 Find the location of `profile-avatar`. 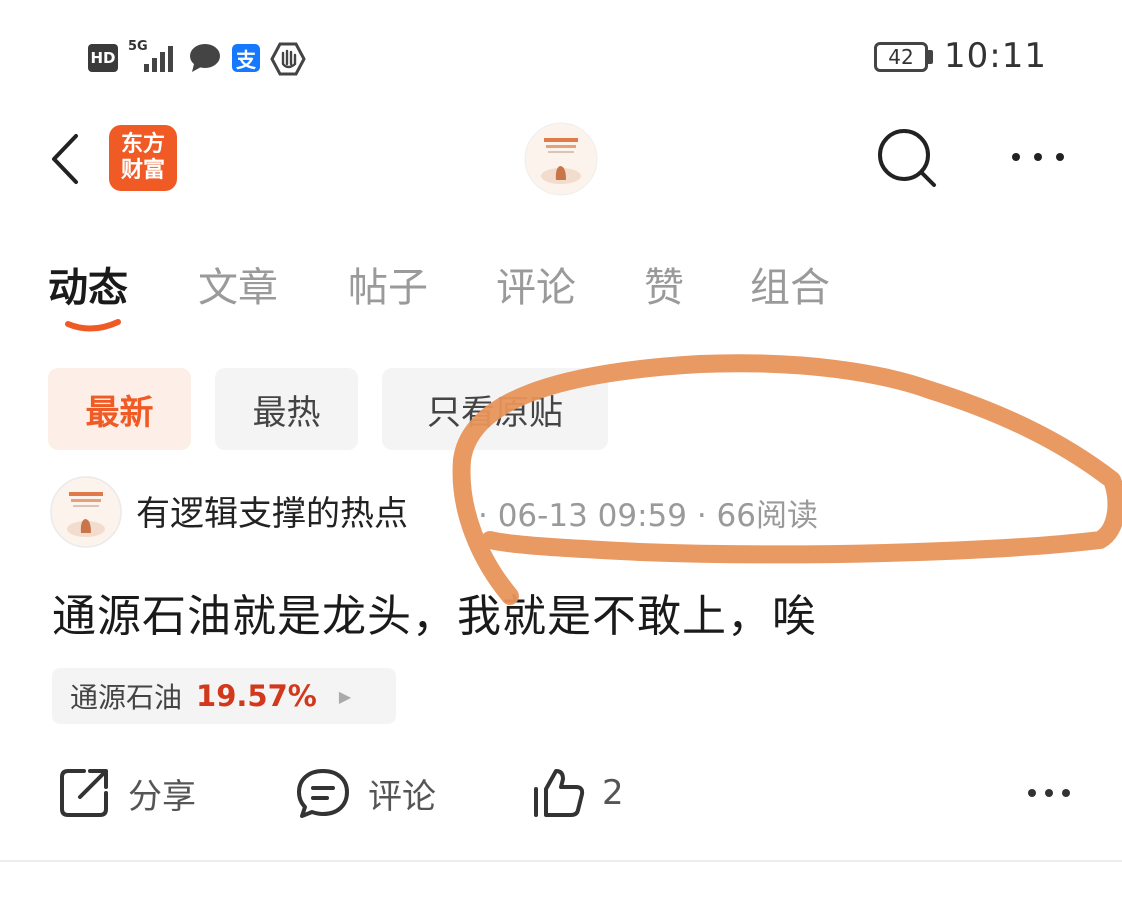

profile-avatar is located at coordinates (561, 159).